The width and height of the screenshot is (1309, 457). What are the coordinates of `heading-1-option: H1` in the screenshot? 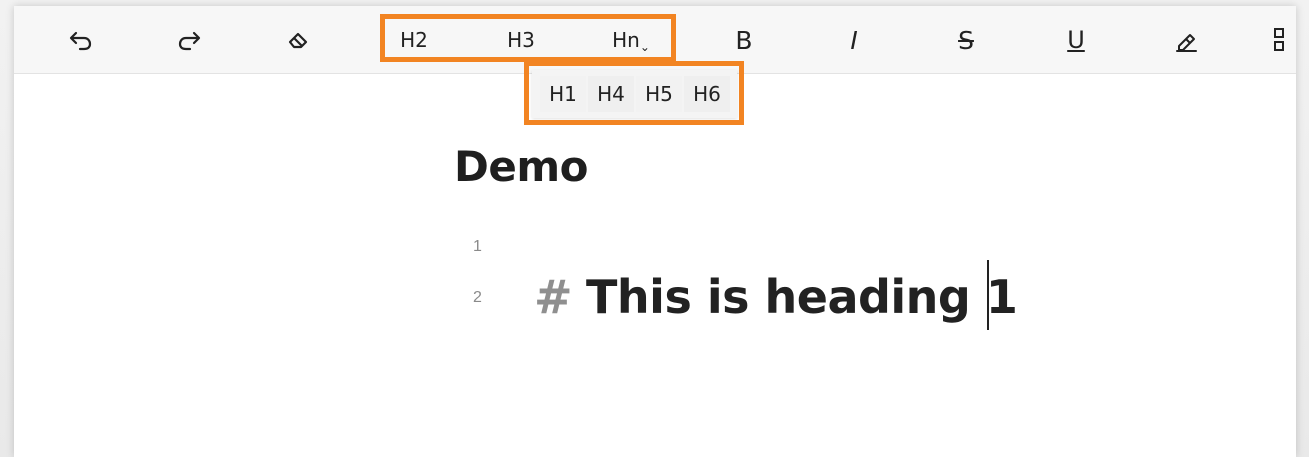 It's located at (563, 94).